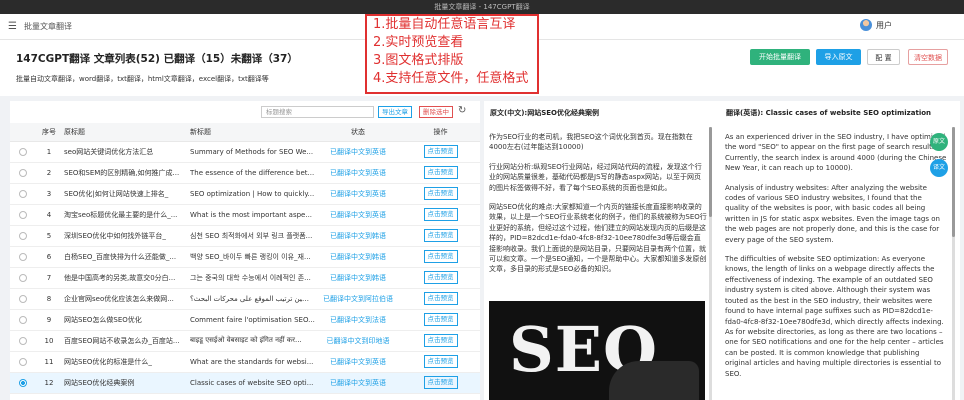  I want to click on row-orig-title: seo网站关键词优化方法汇总, so click(127, 152).